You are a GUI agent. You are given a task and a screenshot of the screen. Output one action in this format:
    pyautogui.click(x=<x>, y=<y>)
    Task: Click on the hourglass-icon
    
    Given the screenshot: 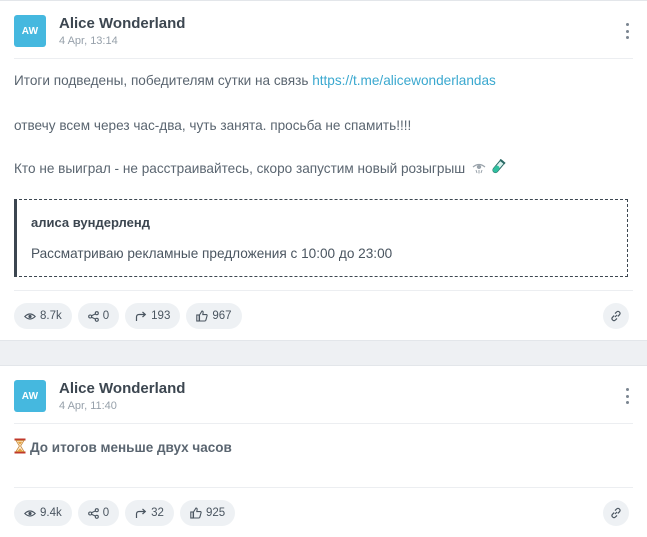 What is the action you would take?
    pyautogui.click(x=20, y=447)
    